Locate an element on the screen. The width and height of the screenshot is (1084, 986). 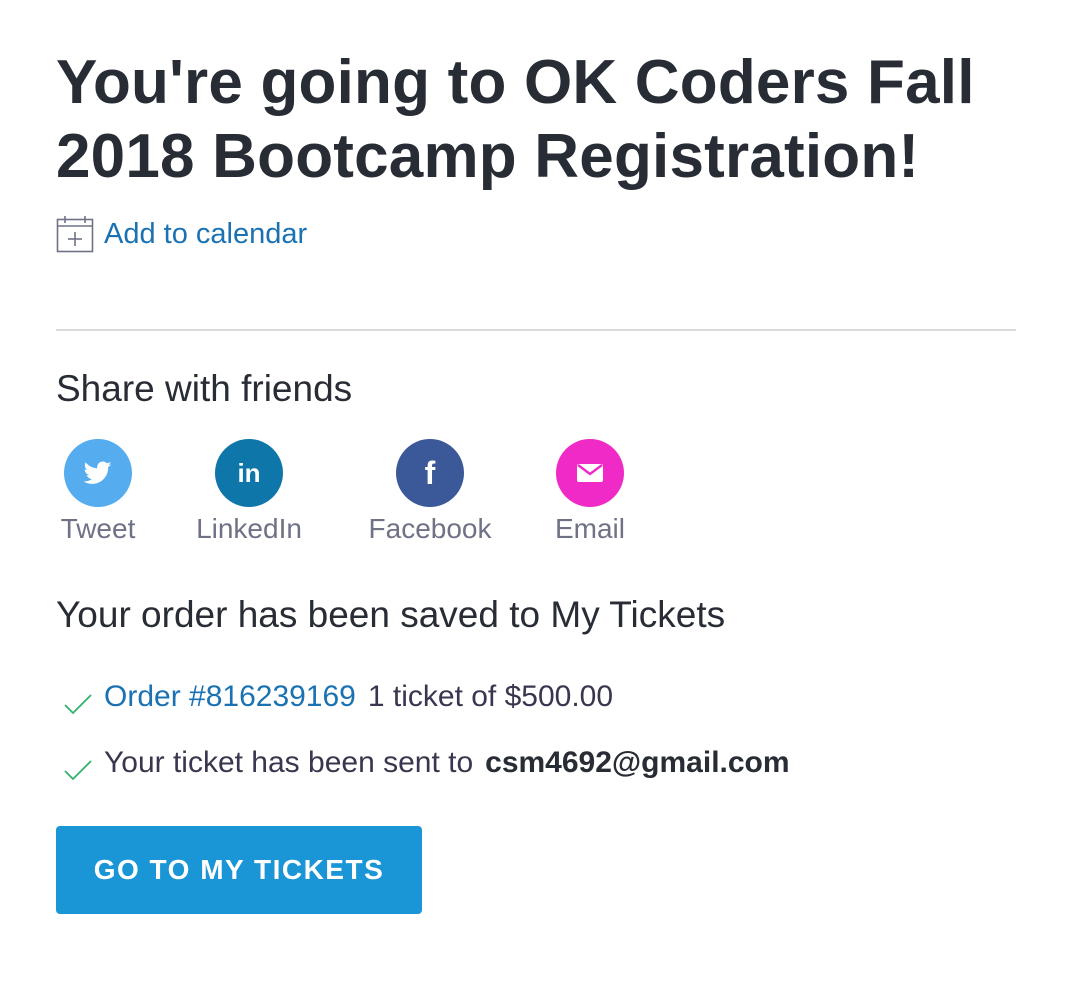
add-to-calendar-link: Add to calendar is located at coordinates (205, 234).